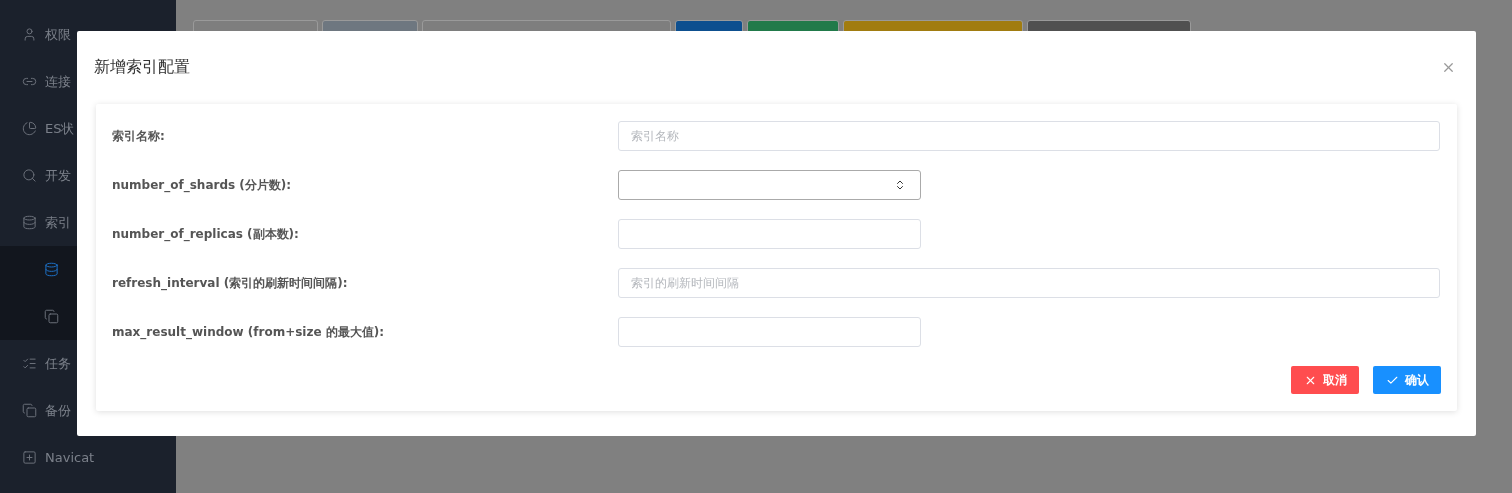 Image resolution: width=1512 pixels, height=493 pixels. Describe the element at coordinates (206, 234) in the screenshot. I see `field-label: number_of_replicas (副本数):` at that location.